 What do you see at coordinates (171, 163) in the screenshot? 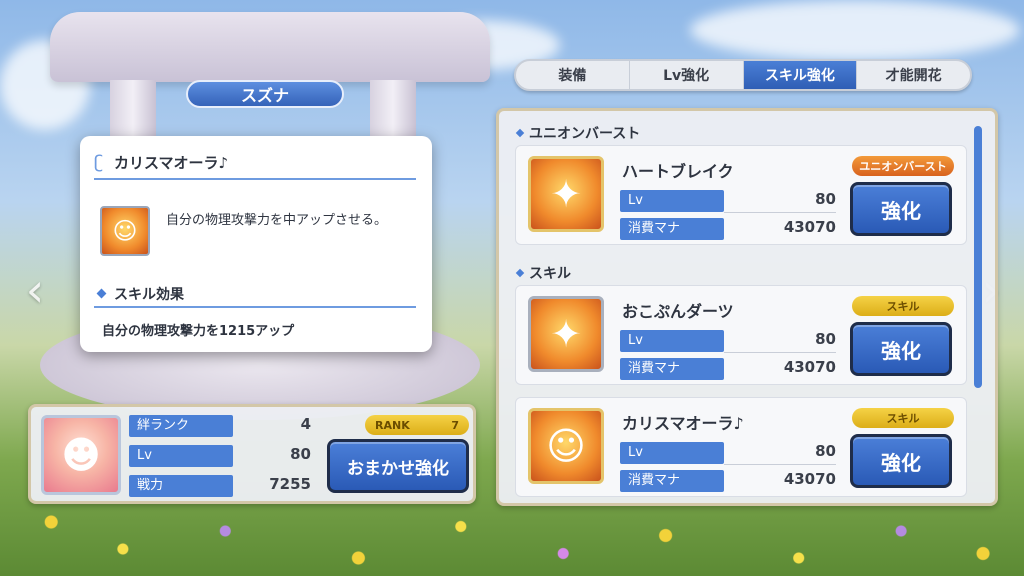
I see `tooltip-title: カリスマオーラ♪` at bounding box center [171, 163].